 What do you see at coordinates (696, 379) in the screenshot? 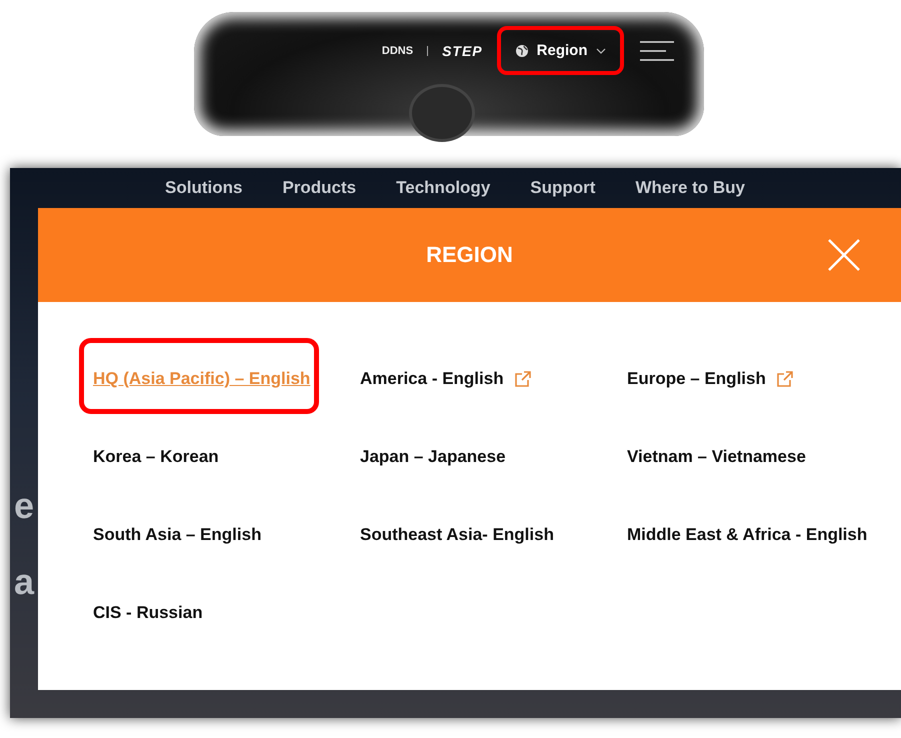
I see `region-link: Europe – English` at bounding box center [696, 379].